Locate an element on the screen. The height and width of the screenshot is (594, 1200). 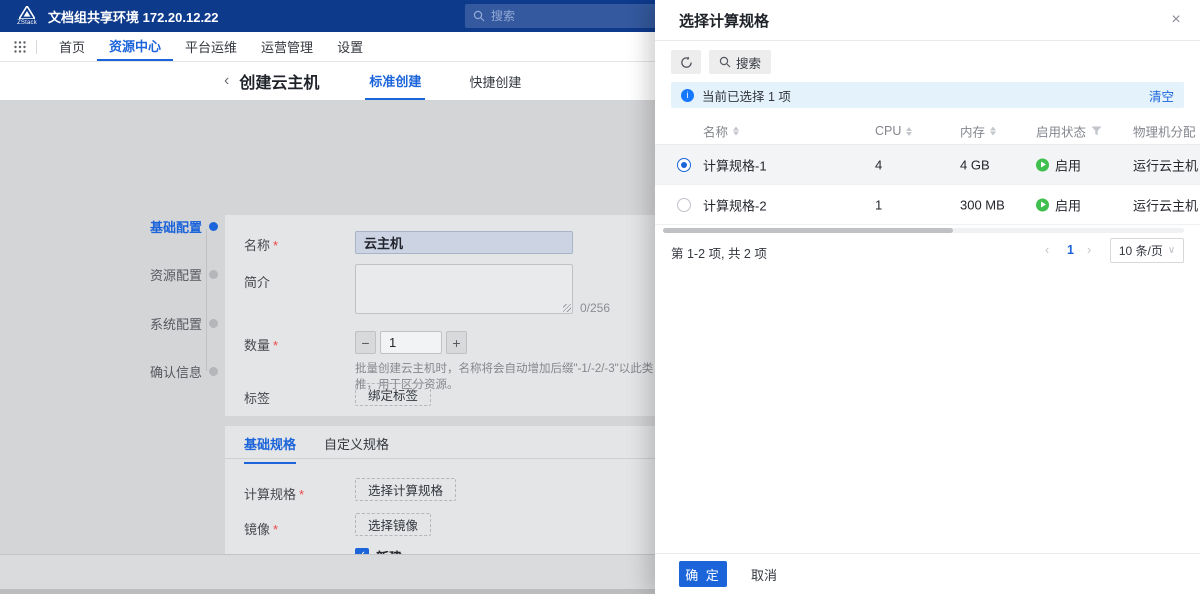
refresh-button is located at coordinates (686, 62).